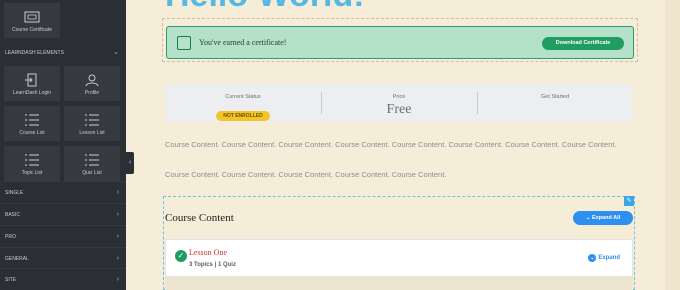  I want to click on category-label: SINGLE, so click(14, 193).